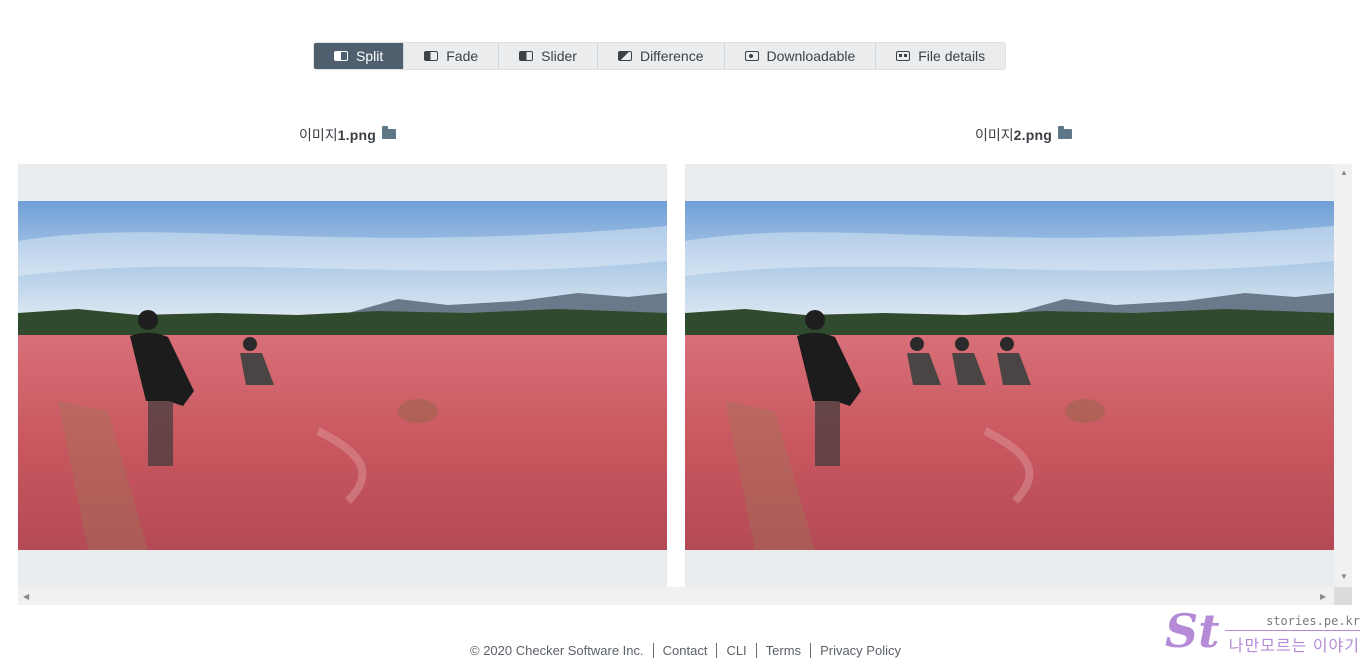  I want to click on tab-split-label: Split, so click(370, 56).